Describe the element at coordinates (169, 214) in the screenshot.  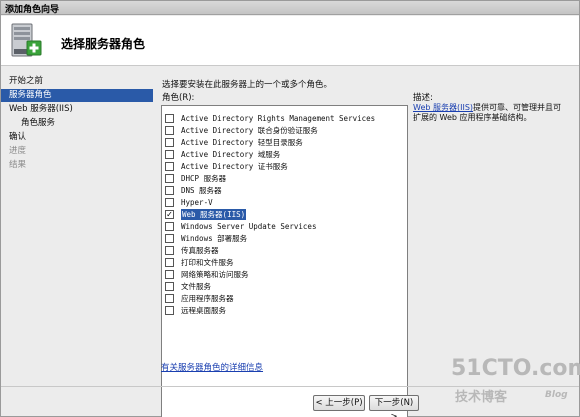
I see `role-checkbox-checked: ✓` at that location.